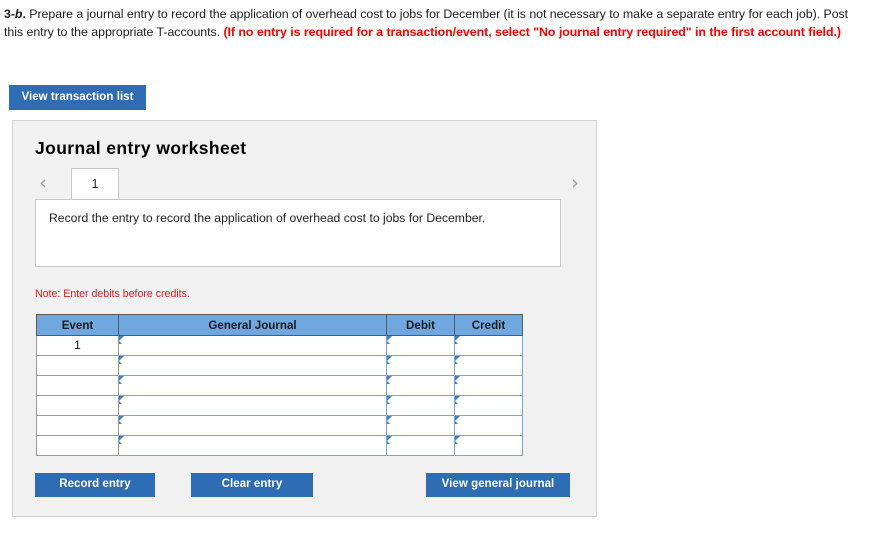  Describe the element at coordinates (252, 325) in the screenshot. I see `column-header-general-journal: General Journal` at that location.